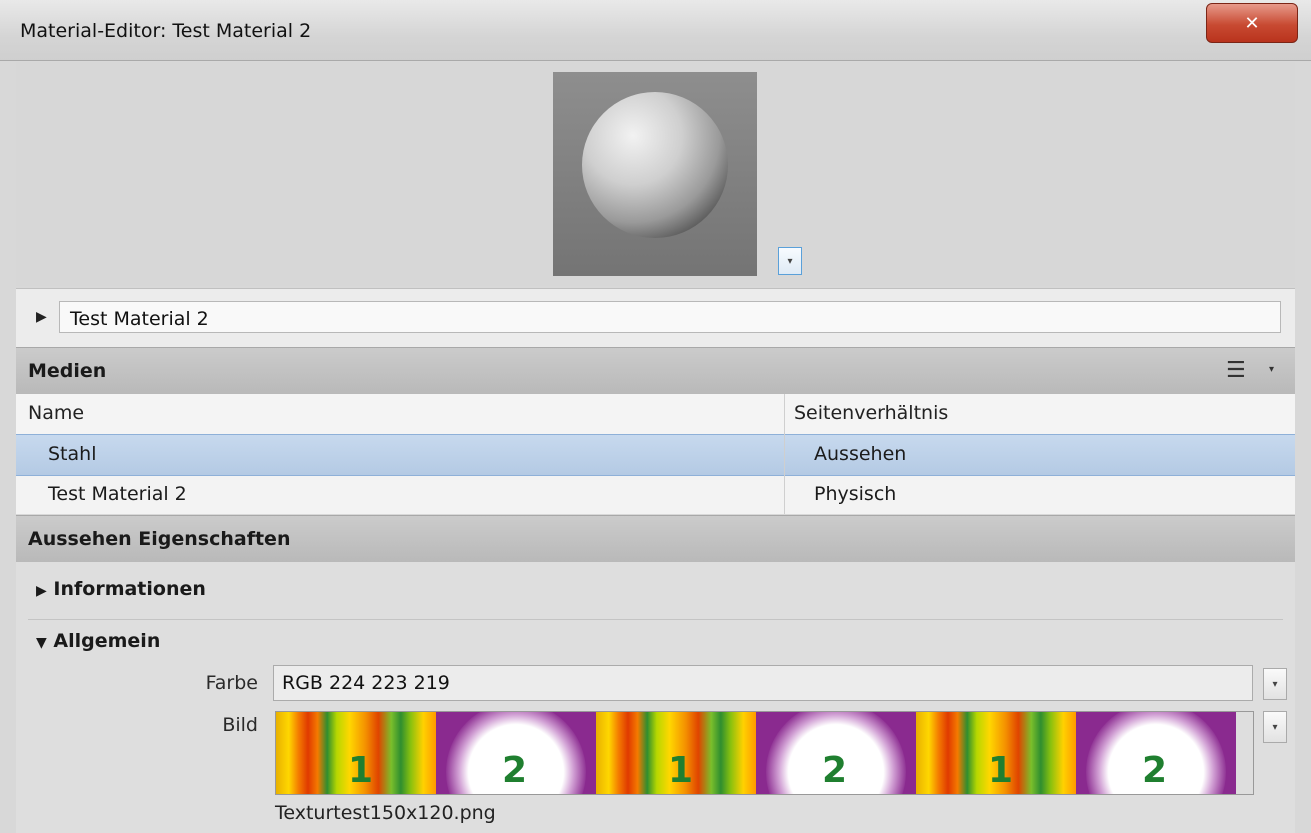  I want to click on row-ratio: Aussehen, so click(860, 454).